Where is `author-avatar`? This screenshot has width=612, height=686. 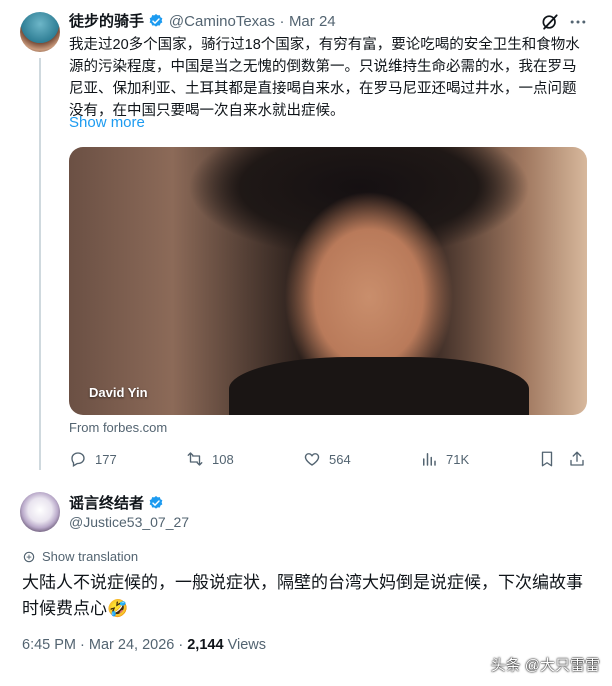
author-avatar is located at coordinates (40, 32).